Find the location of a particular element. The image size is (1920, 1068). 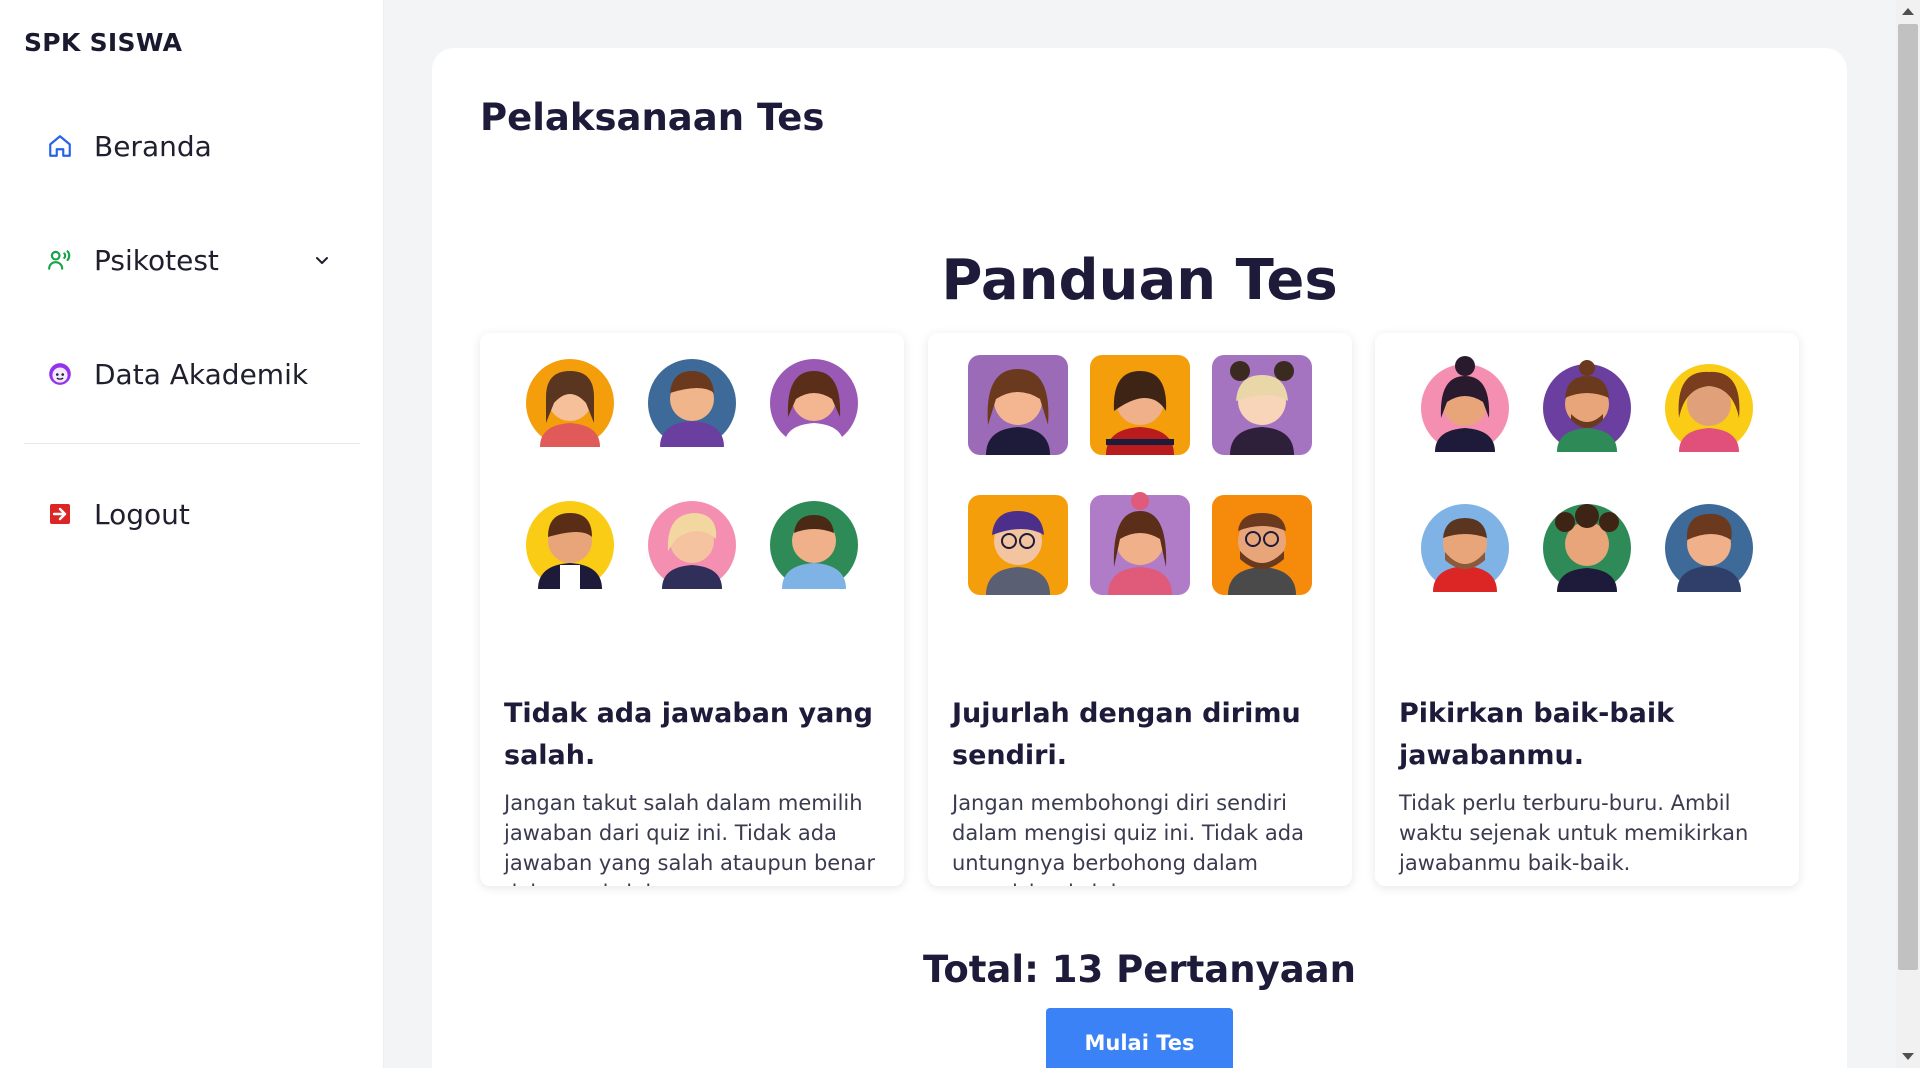

brand-title: SPK SISWA is located at coordinates (103, 42).